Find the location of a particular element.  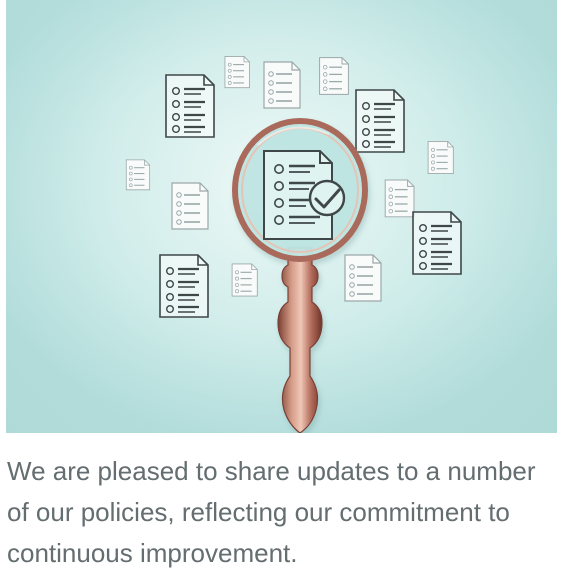

magnifying-glass-handle is located at coordinates (300, 340).